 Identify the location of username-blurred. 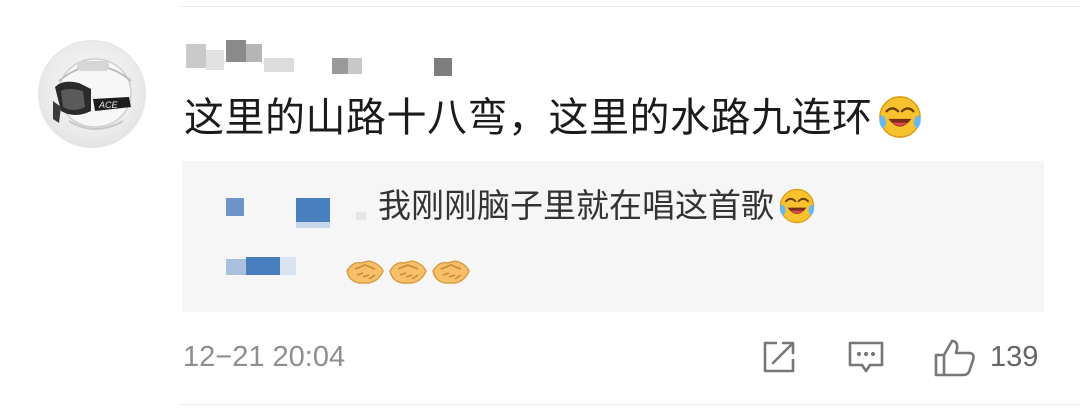
(326, 58).